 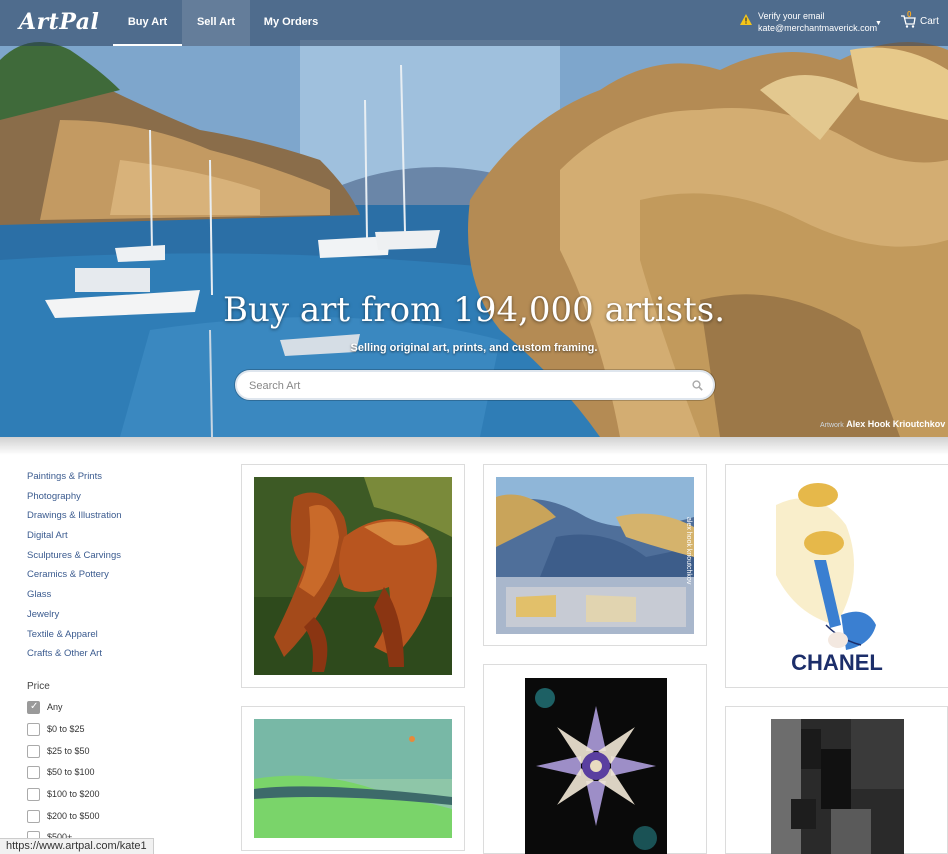 I want to click on browser-status-url: https://www.artpal.com/kate1, so click(x=77, y=846).